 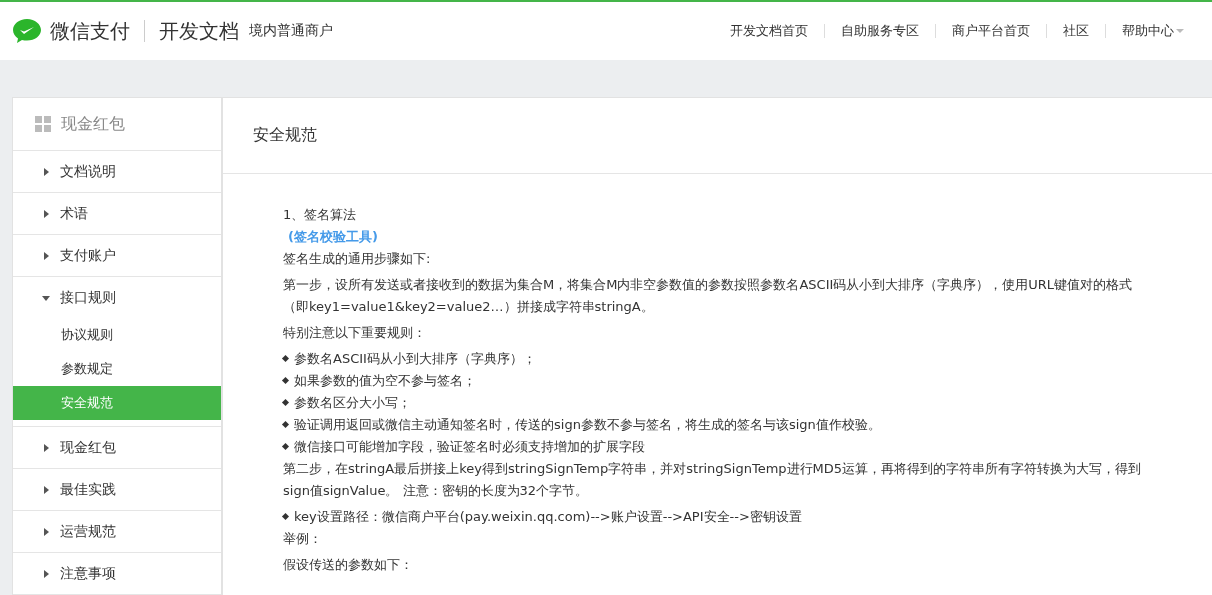 What do you see at coordinates (713, 480) in the screenshot?
I see `paragraph: 第二步，在stringA最后拼接上key得到stringSignTemp字符串，并对stringSignTemp进行MD5运算，再将得到的字符串所有字符转换为大写，得到sign值signValue。 注意：密钥的长度为32个字节。` at bounding box center [713, 480].